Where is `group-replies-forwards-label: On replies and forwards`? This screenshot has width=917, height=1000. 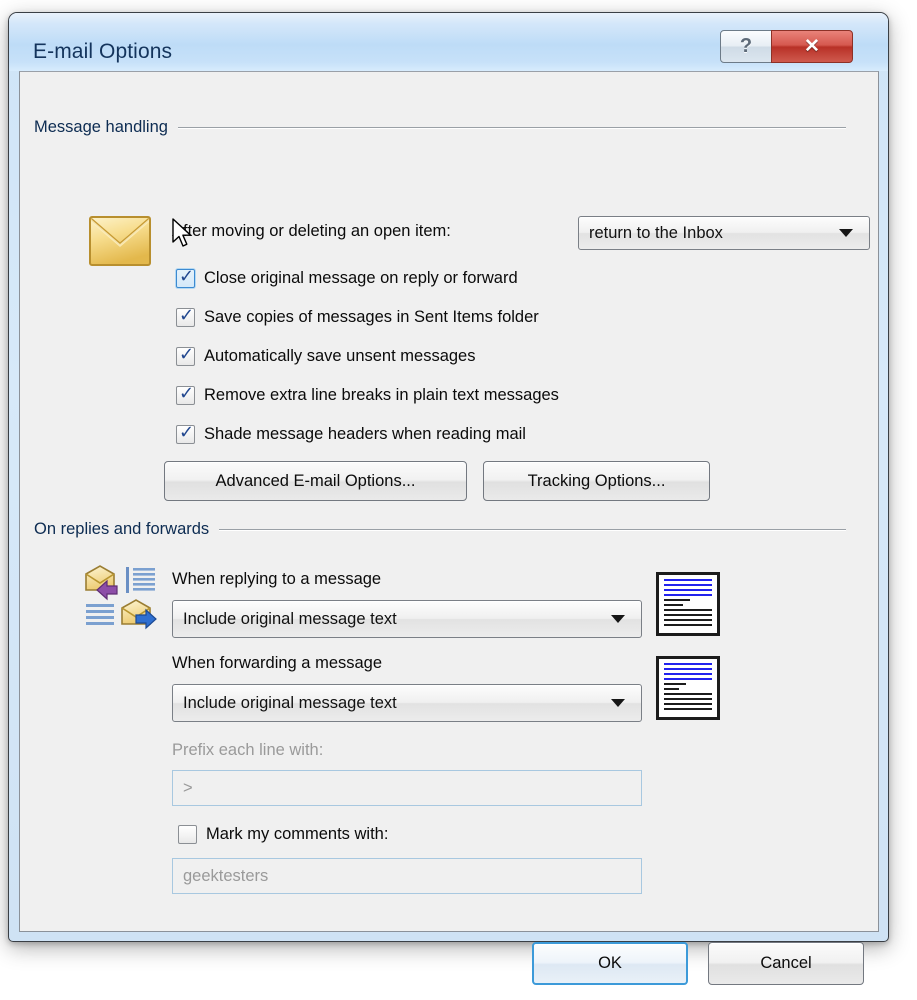
group-replies-forwards-label: On replies and forwards is located at coordinates (122, 529).